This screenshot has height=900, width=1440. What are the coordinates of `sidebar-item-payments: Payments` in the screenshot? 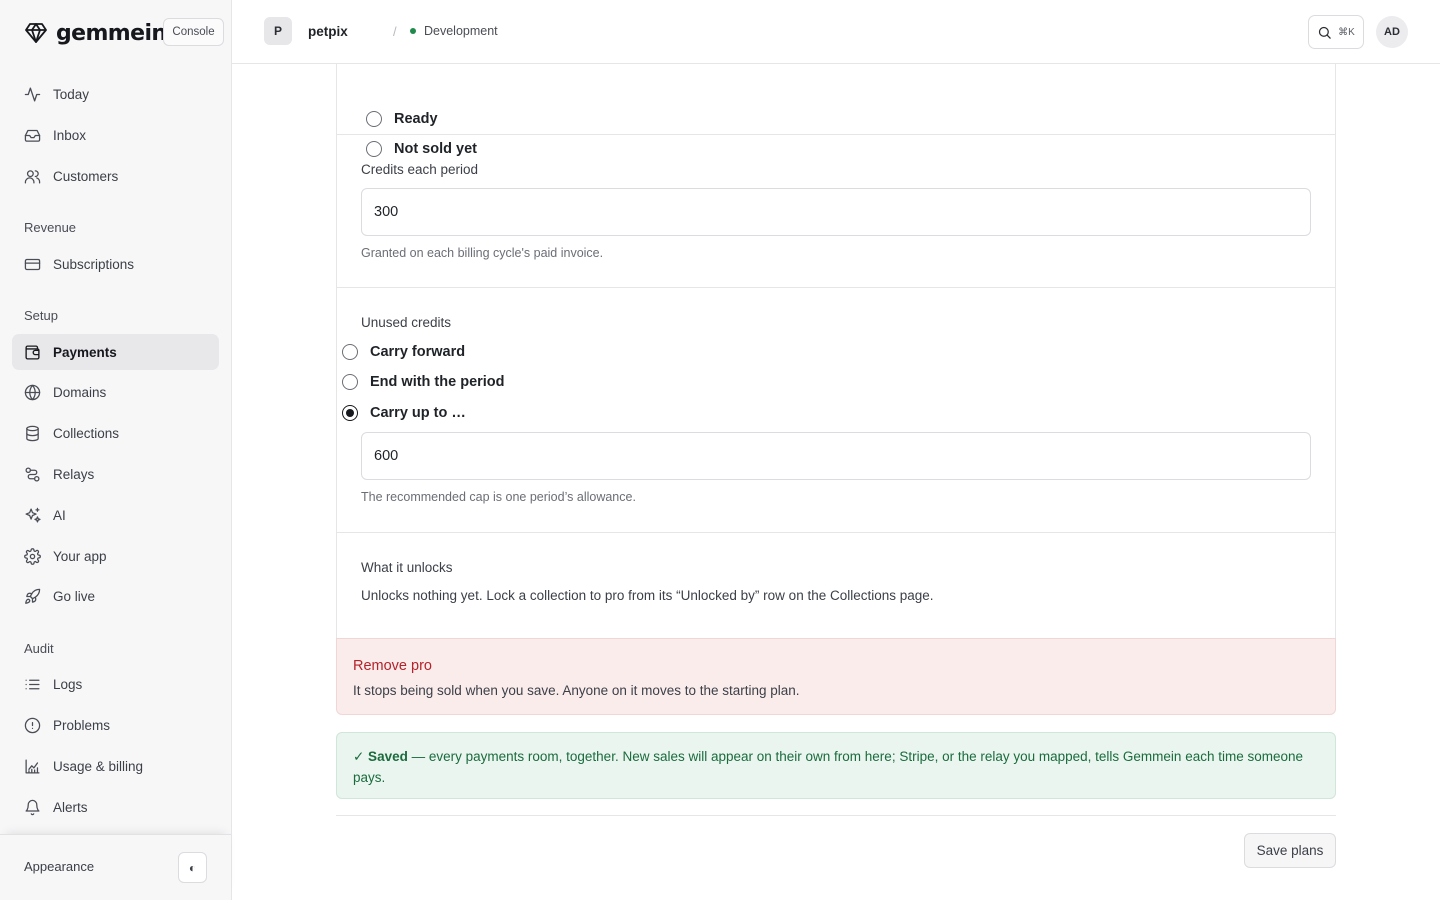 It's located at (115, 352).